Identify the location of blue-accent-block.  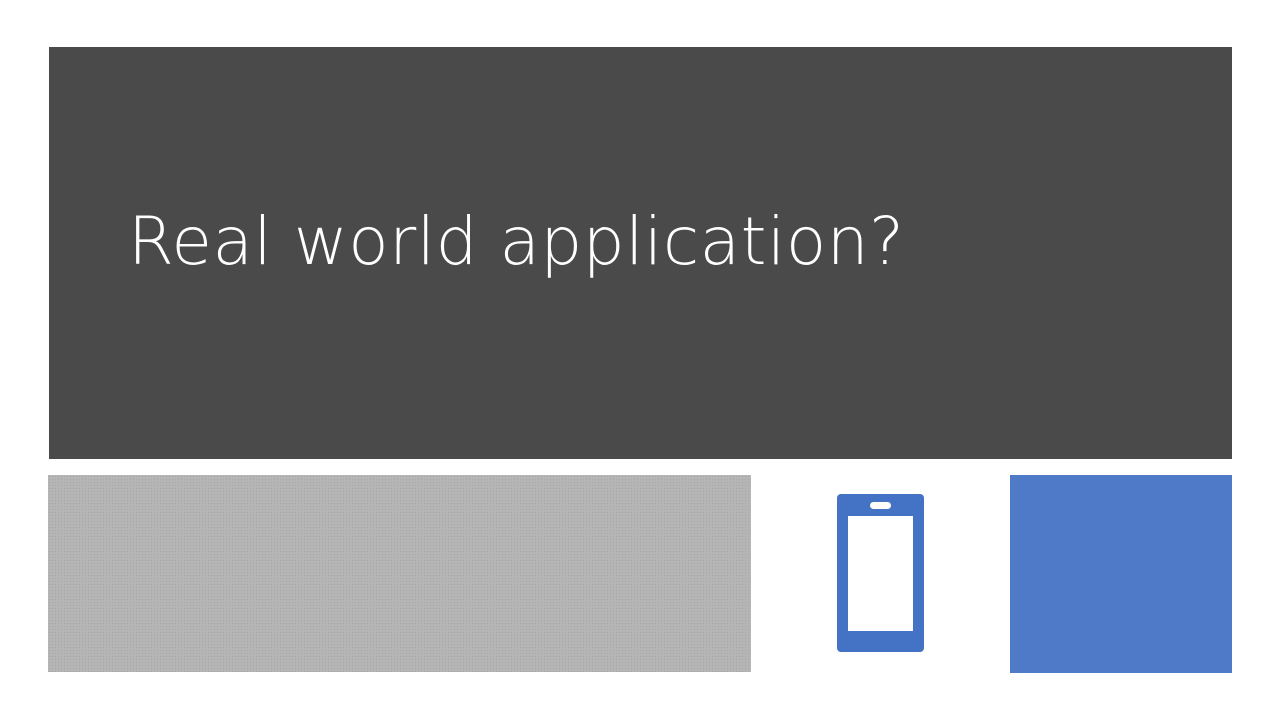
(1121, 574).